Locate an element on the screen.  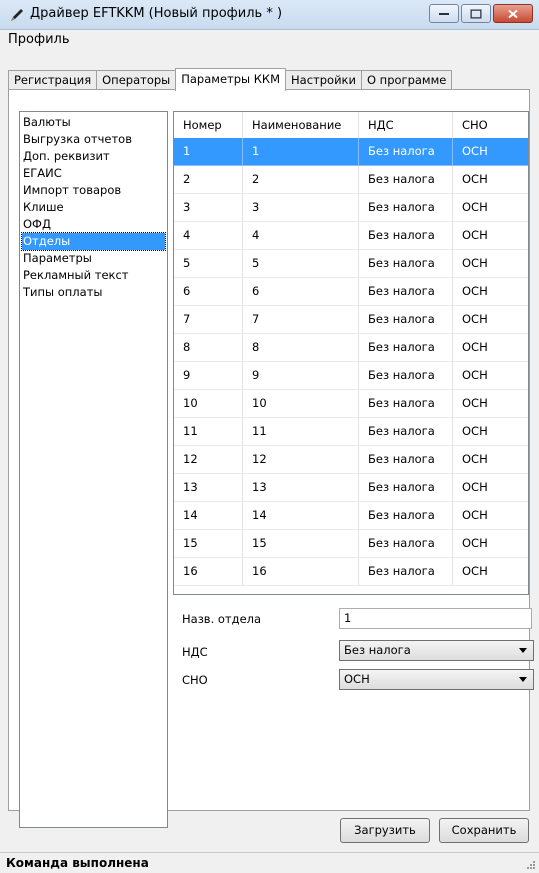
table-row: 2 2 Без налога ОСН is located at coordinates (351, 180).